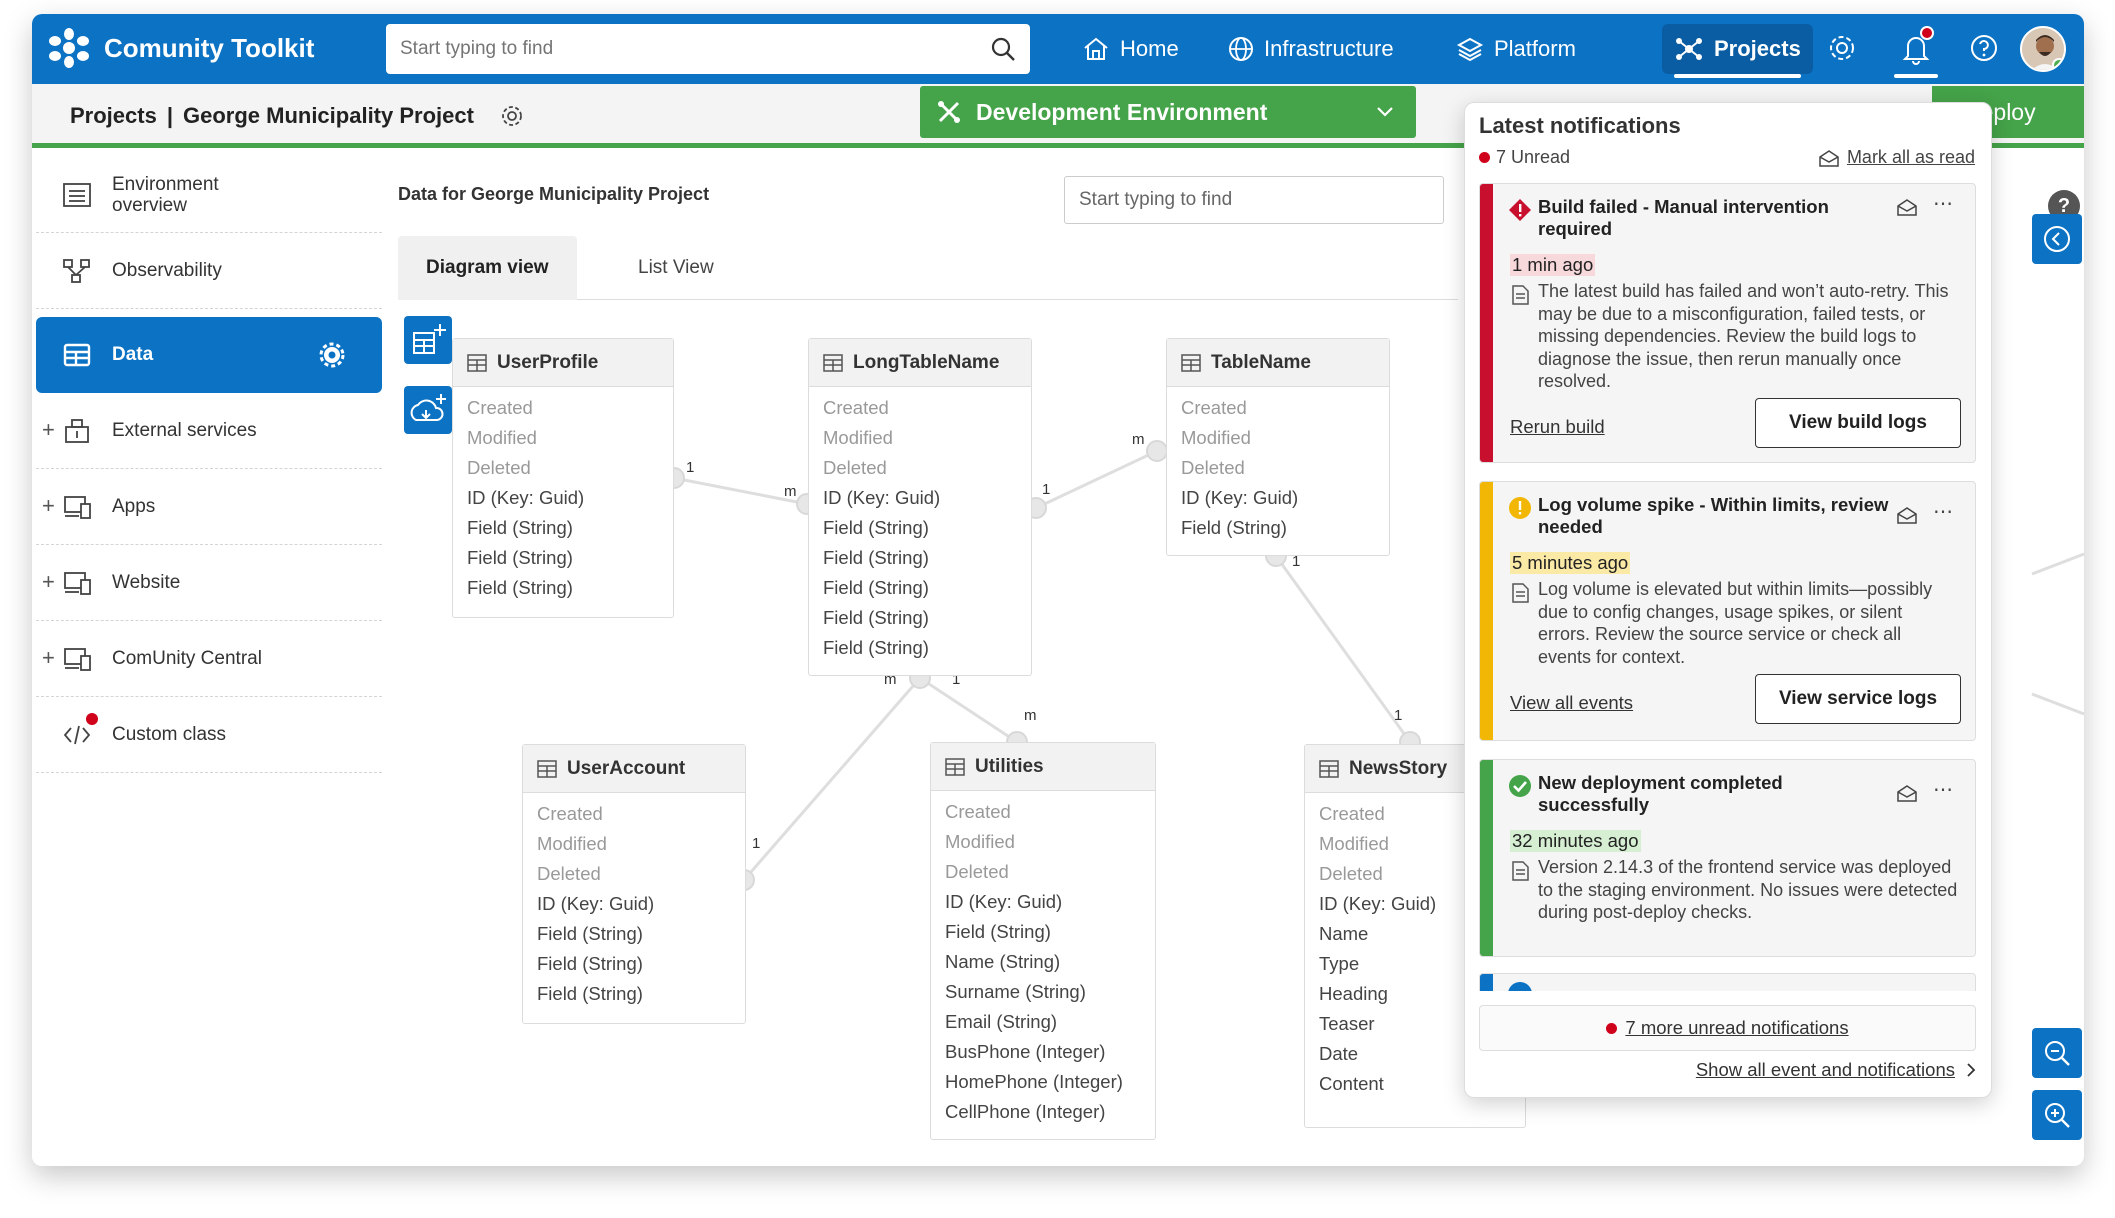  What do you see at coordinates (1897, 157) in the screenshot?
I see `mark-all-read-link: Mark all as read` at bounding box center [1897, 157].